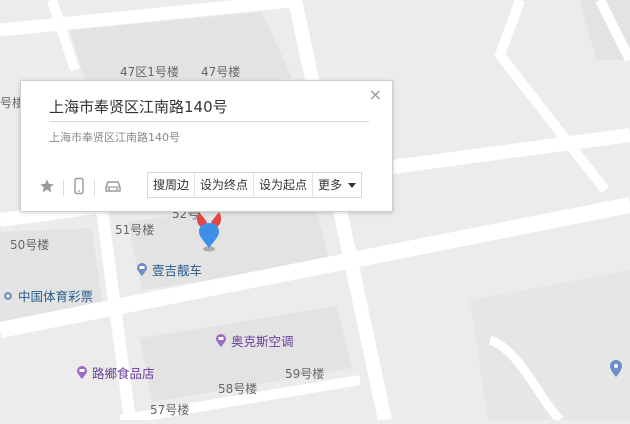  What do you see at coordinates (114, 137) in the screenshot?
I see `popup-address: 上海市奉贤区江南路140号` at bounding box center [114, 137].